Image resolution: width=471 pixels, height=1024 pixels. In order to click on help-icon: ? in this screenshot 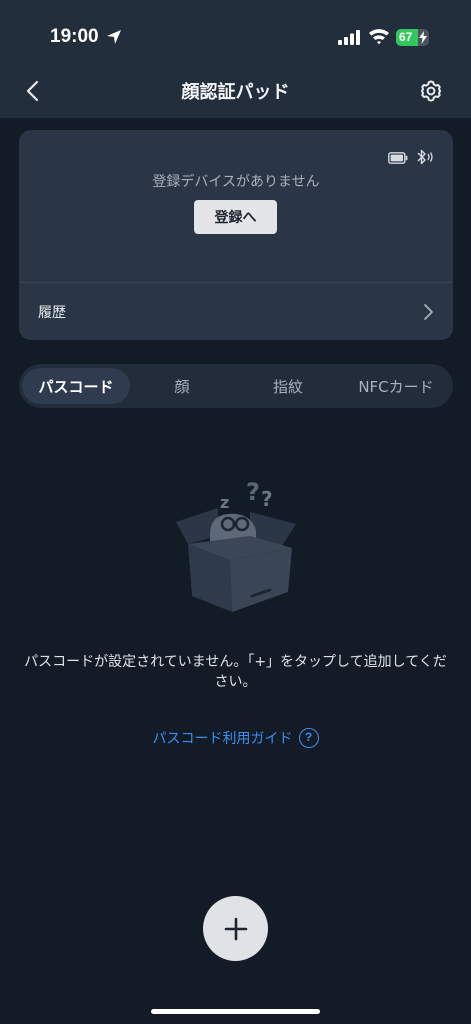, I will do `click(308, 738)`.